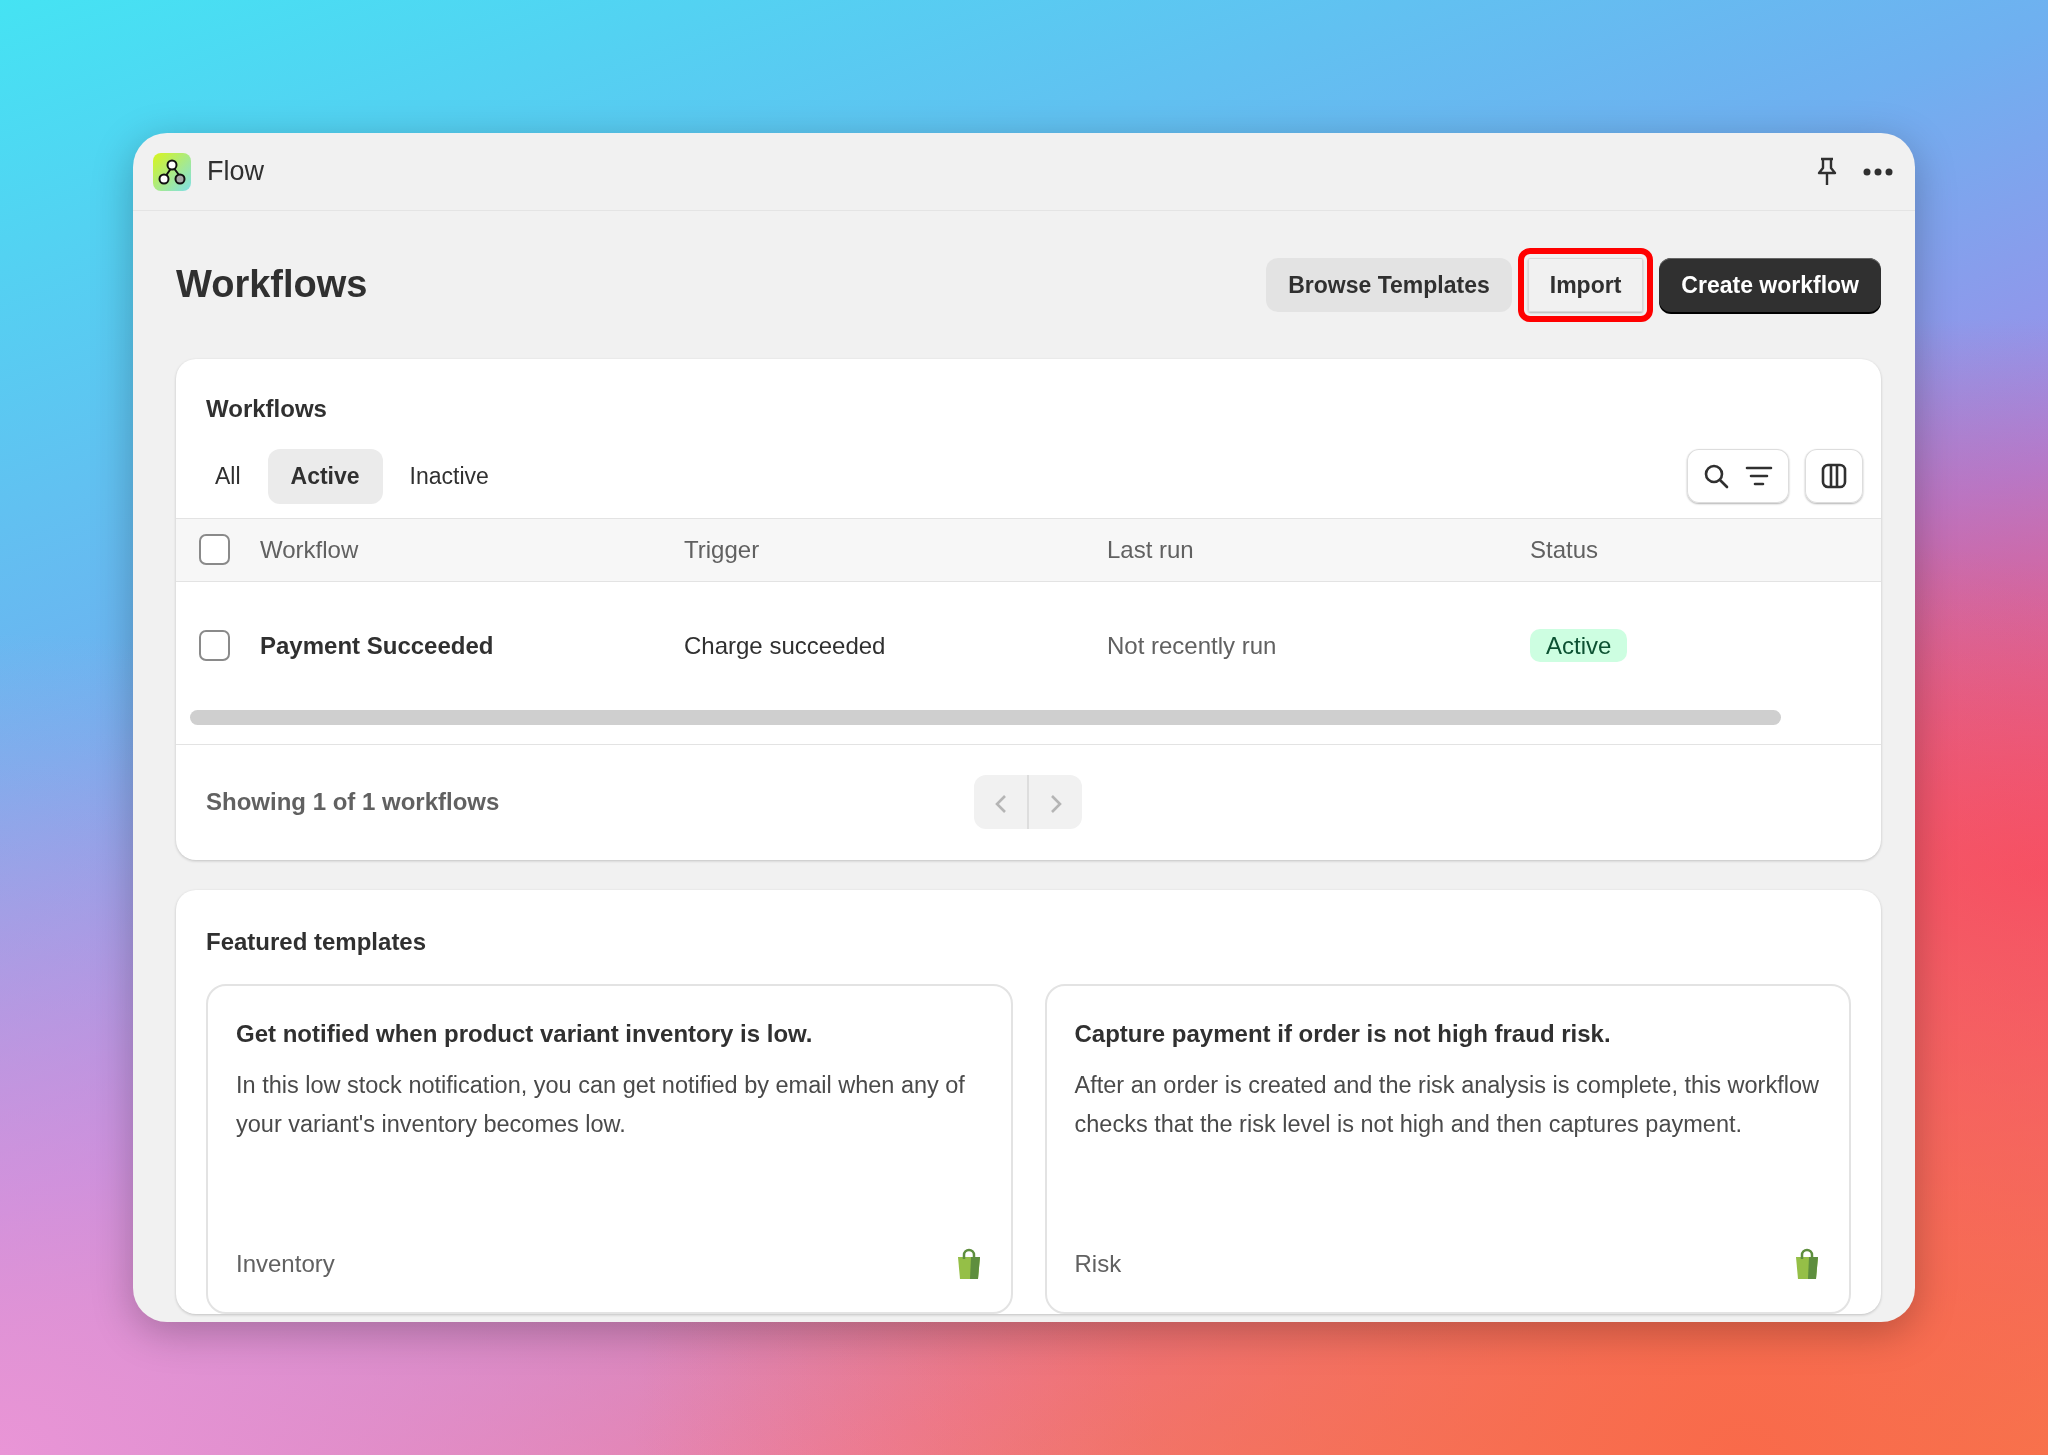  I want to click on column-header: Last run, so click(1150, 549).